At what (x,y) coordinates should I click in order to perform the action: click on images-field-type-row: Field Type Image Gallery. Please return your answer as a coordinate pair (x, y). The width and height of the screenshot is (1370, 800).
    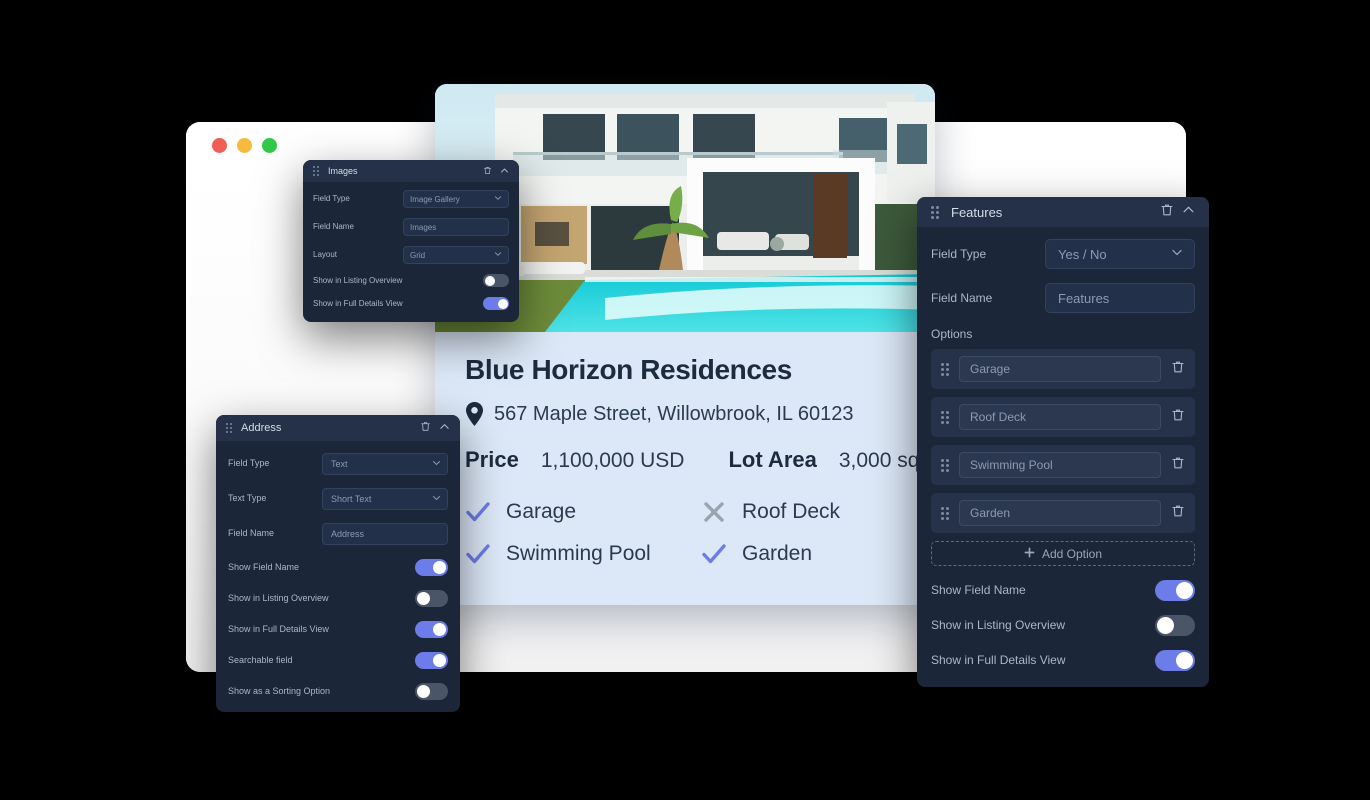
    Looking at the image, I should click on (411, 199).